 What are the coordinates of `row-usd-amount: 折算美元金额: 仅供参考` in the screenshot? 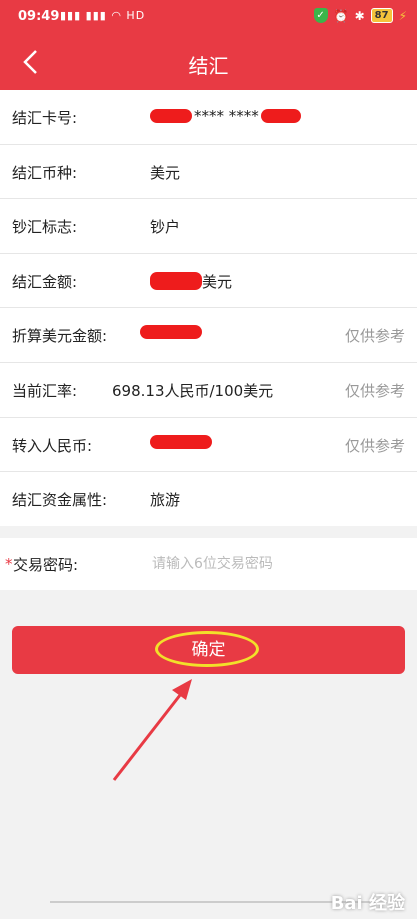 It's located at (208, 335).